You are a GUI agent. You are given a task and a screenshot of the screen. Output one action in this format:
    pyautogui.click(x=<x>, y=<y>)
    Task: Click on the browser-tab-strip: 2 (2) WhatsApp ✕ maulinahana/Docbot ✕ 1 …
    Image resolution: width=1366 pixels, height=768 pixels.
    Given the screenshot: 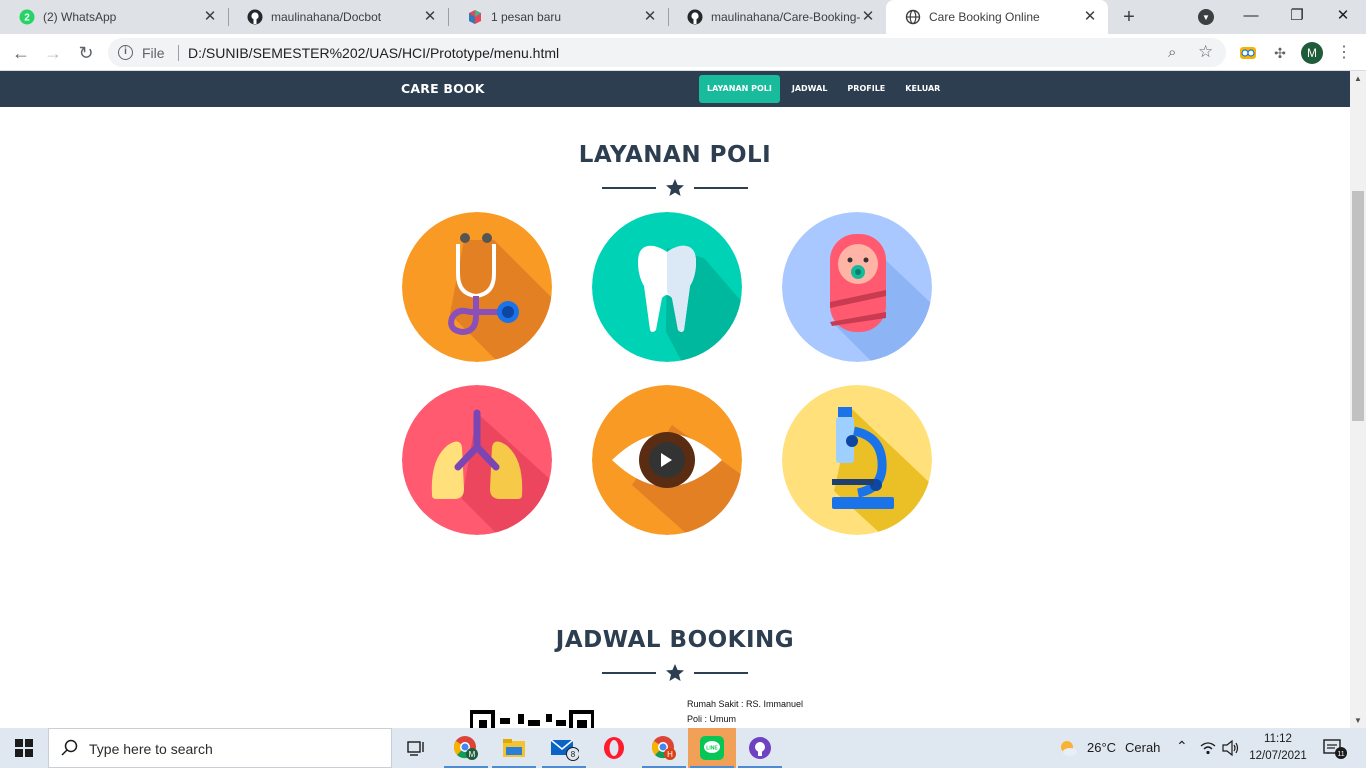 What is the action you would take?
    pyautogui.click(x=683, y=17)
    